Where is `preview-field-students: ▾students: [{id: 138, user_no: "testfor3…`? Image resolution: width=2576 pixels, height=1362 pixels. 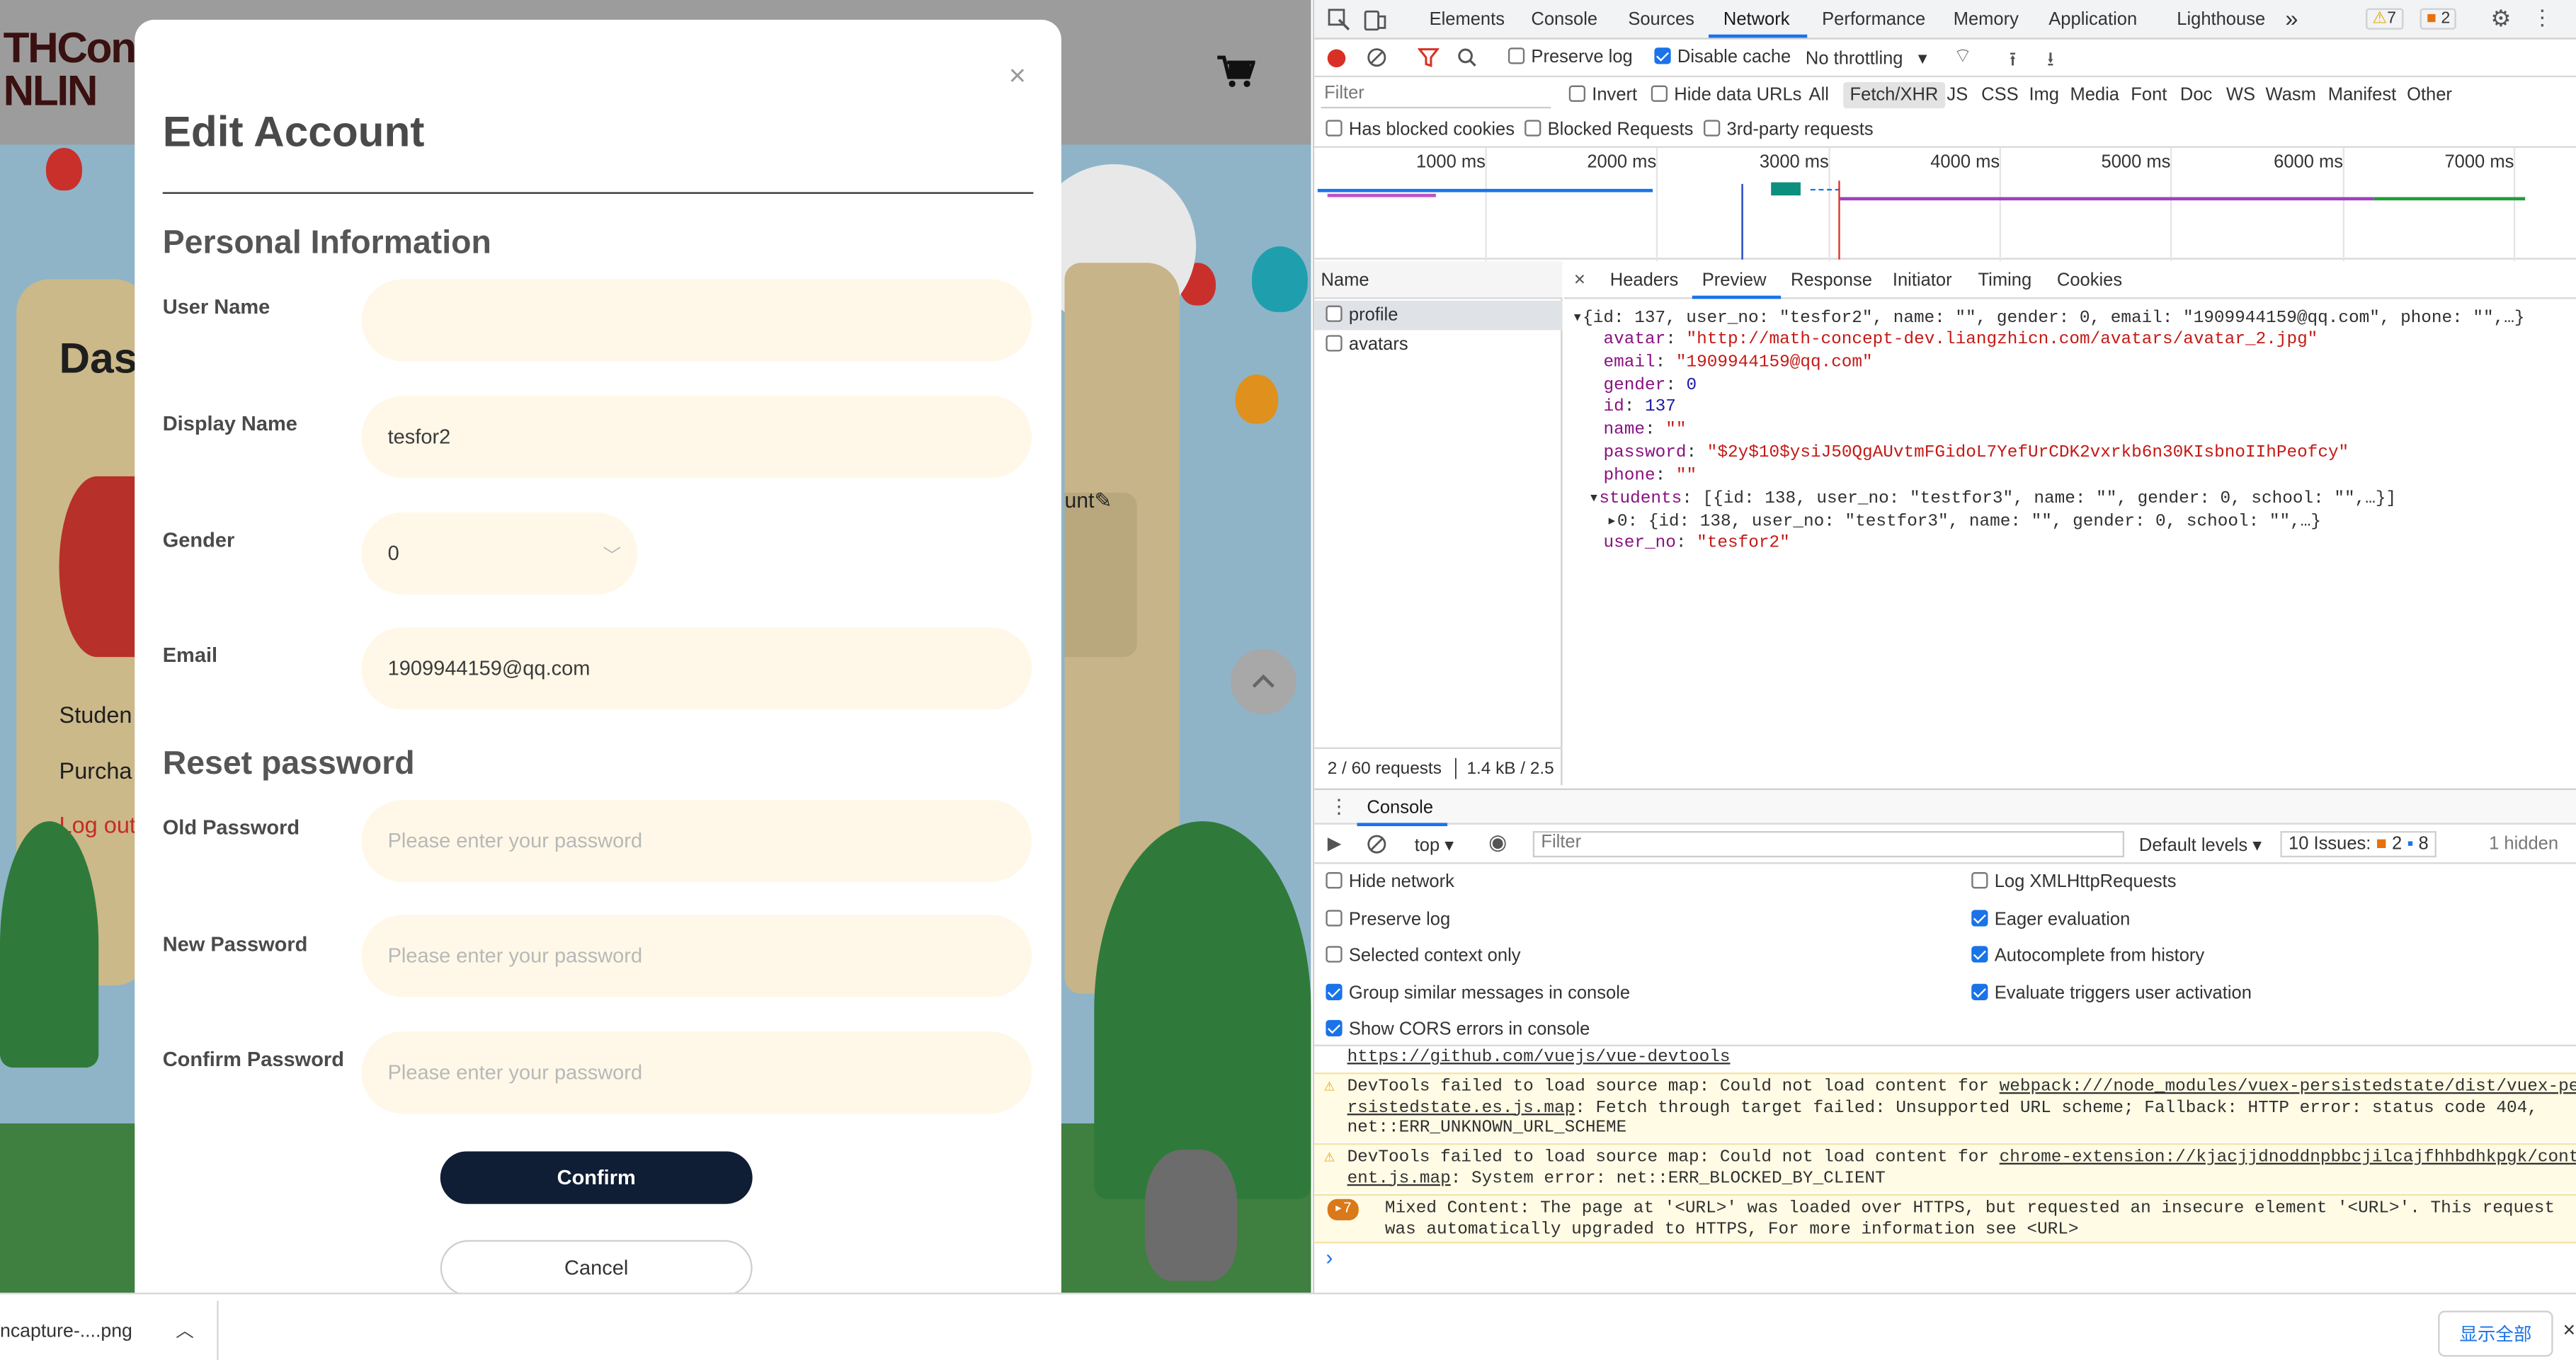
preview-field-students: ▾students: [{id: 138, user_no: "testfor3… is located at coordinates (1993, 499).